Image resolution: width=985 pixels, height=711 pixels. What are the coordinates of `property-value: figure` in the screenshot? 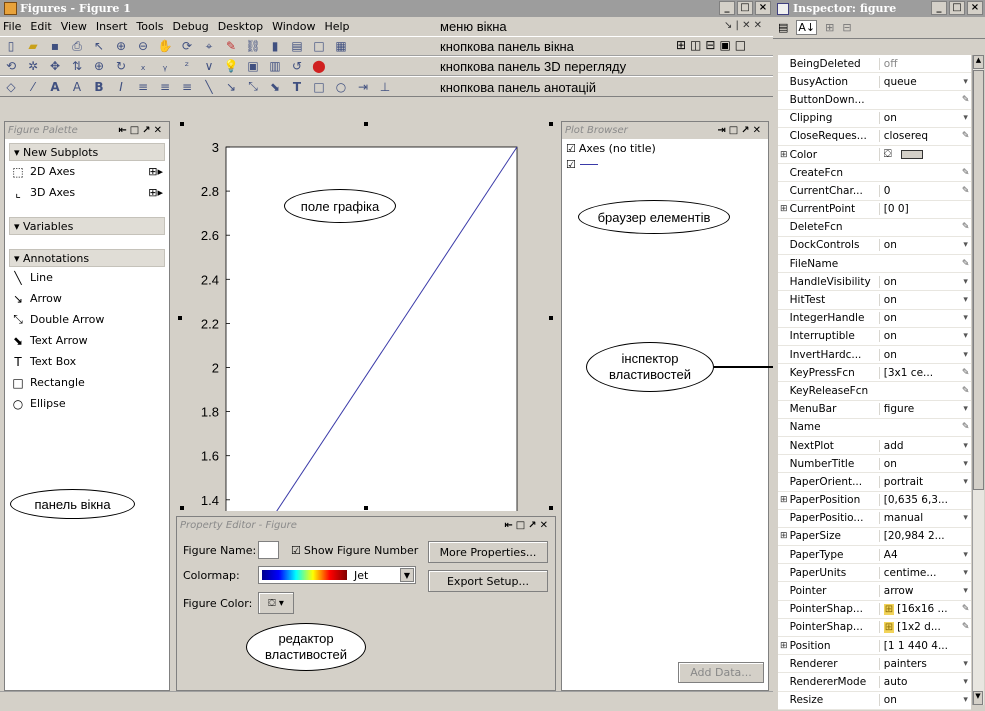 It's located at (919, 409).